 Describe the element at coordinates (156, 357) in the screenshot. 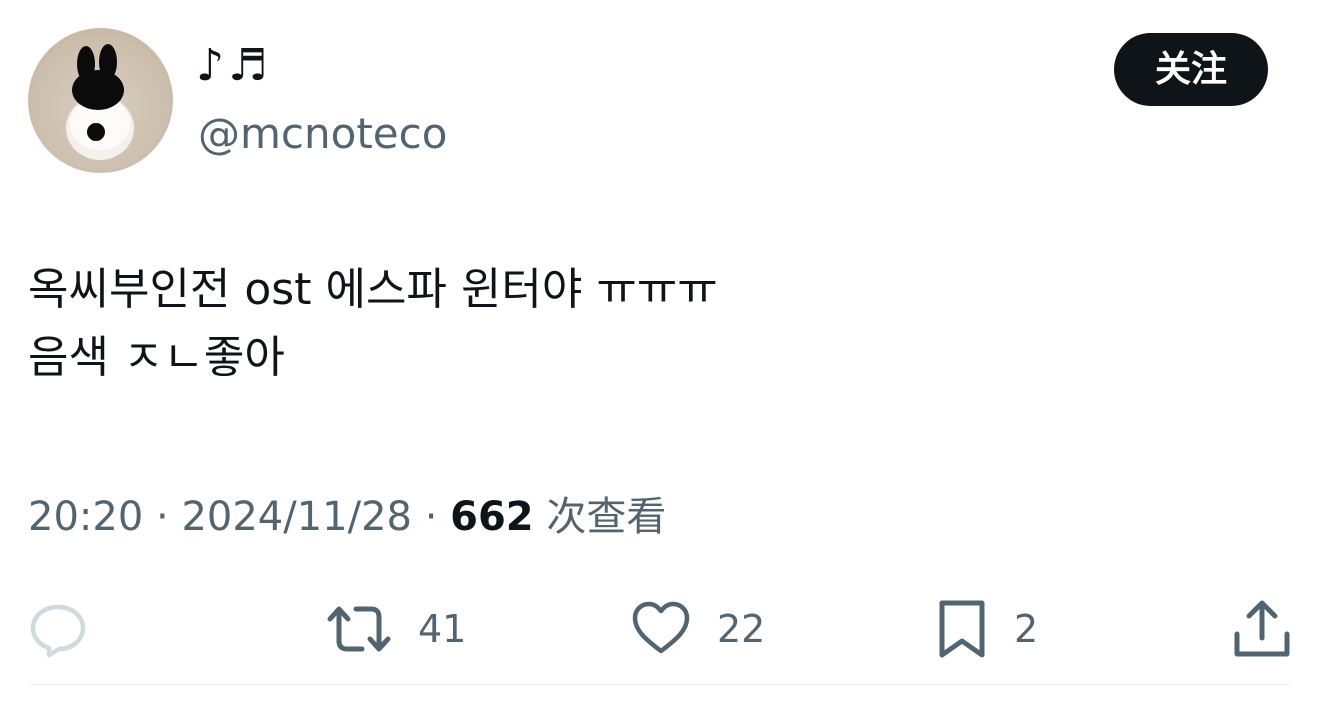

I see `tweet-text-line-2: 음색 ㅈㄴ좋아` at that location.